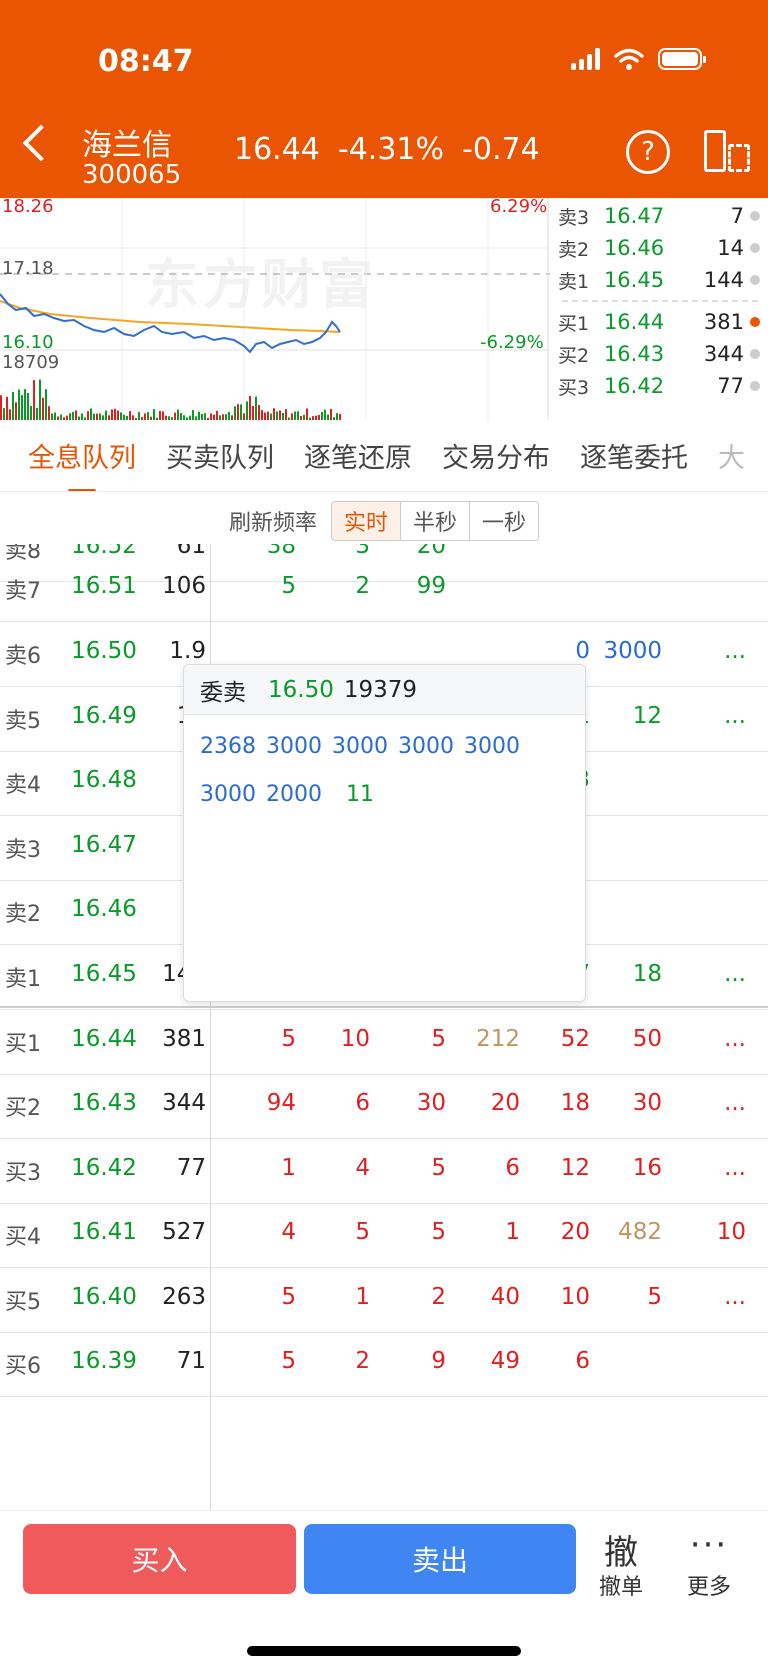  Describe the element at coordinates (266, 1103) in the screenshot. I see `queue-order: 94` at that location.